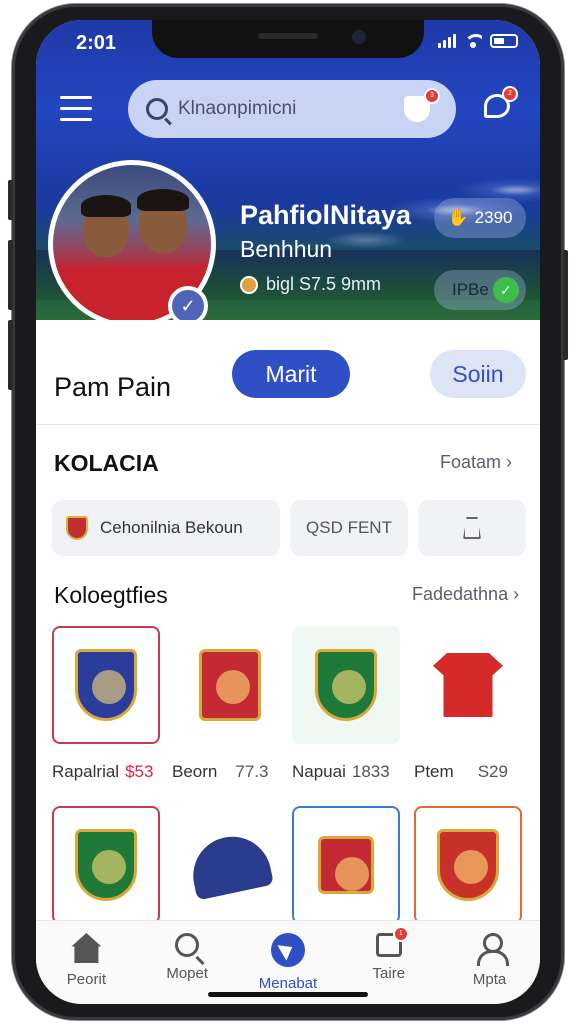 The width and height of the screenshot is (576, 1024). What do you see at coordinates (492, 771) in the screenshot?
I see `product-price: S29` at bounding box center [492, 771].